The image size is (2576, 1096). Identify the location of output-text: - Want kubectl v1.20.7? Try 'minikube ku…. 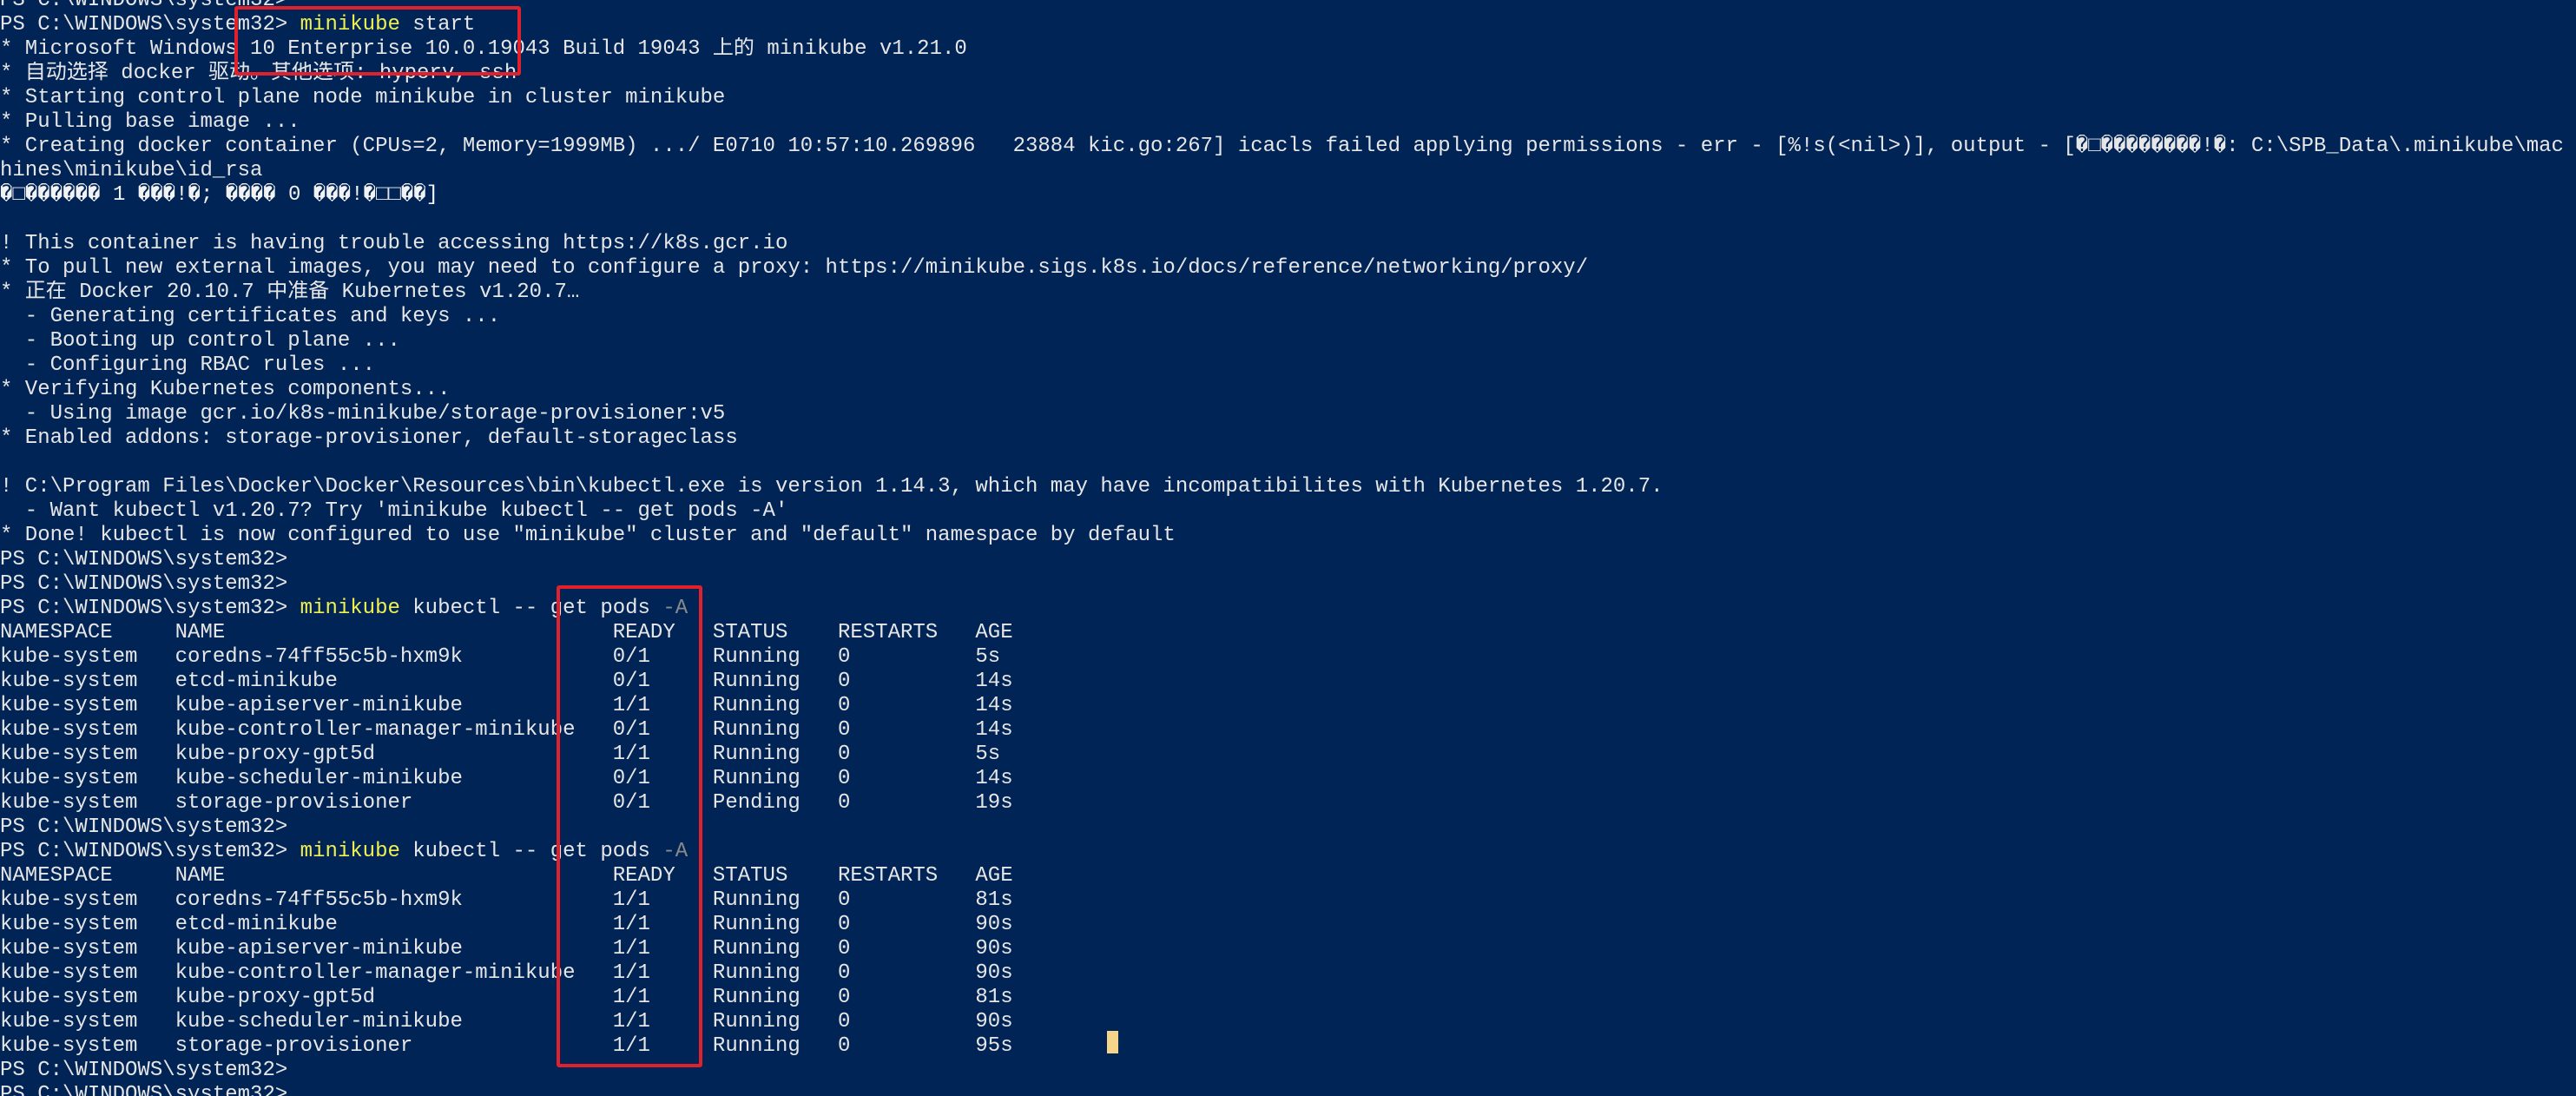
(394, 511).